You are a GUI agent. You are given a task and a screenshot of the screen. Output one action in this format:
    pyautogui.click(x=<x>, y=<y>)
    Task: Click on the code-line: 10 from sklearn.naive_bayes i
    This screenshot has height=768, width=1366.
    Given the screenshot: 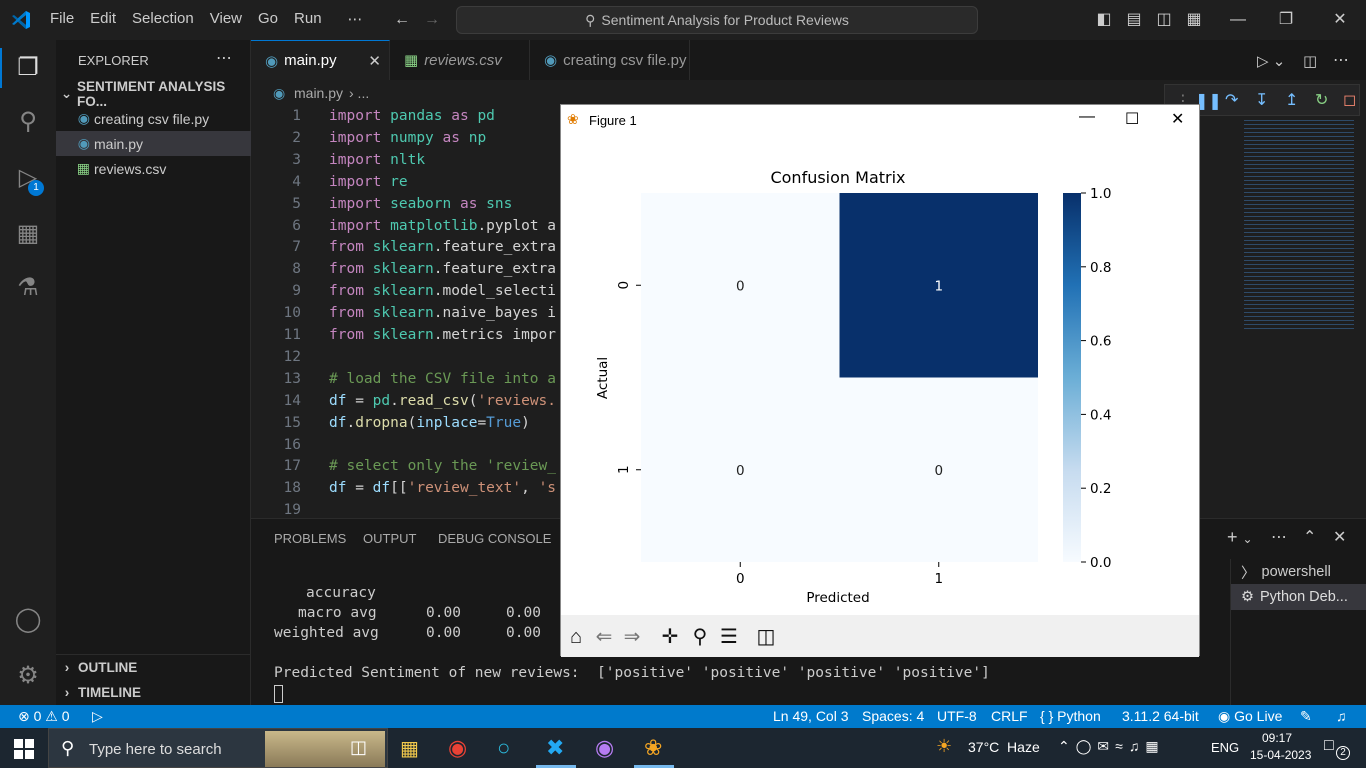 What is the action you would take?
    pyautogui.click(x=406, y=313)
    